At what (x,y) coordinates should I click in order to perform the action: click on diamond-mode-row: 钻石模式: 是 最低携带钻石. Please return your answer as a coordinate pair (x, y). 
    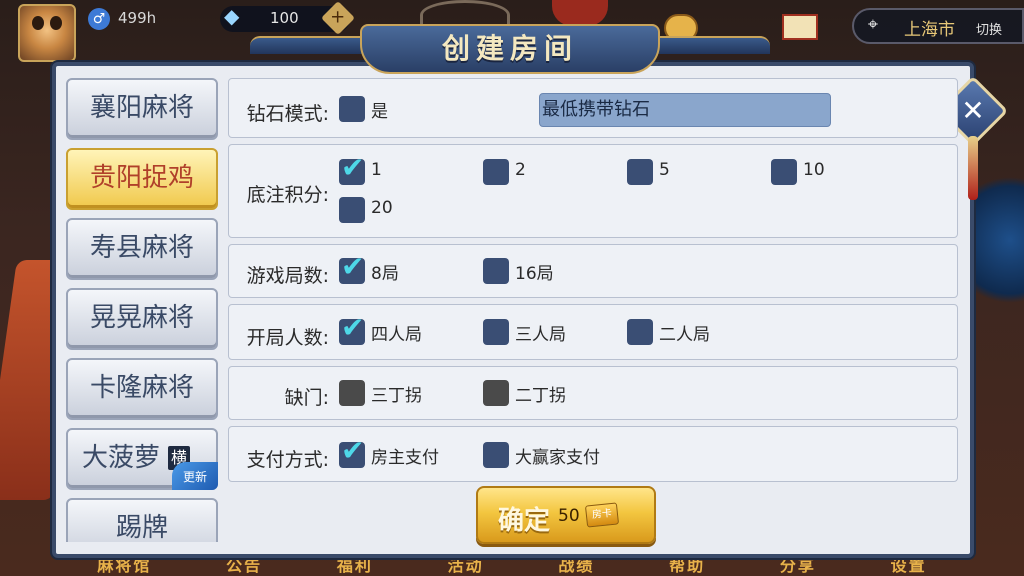
    Looking at the image, I should click on (593, 108).